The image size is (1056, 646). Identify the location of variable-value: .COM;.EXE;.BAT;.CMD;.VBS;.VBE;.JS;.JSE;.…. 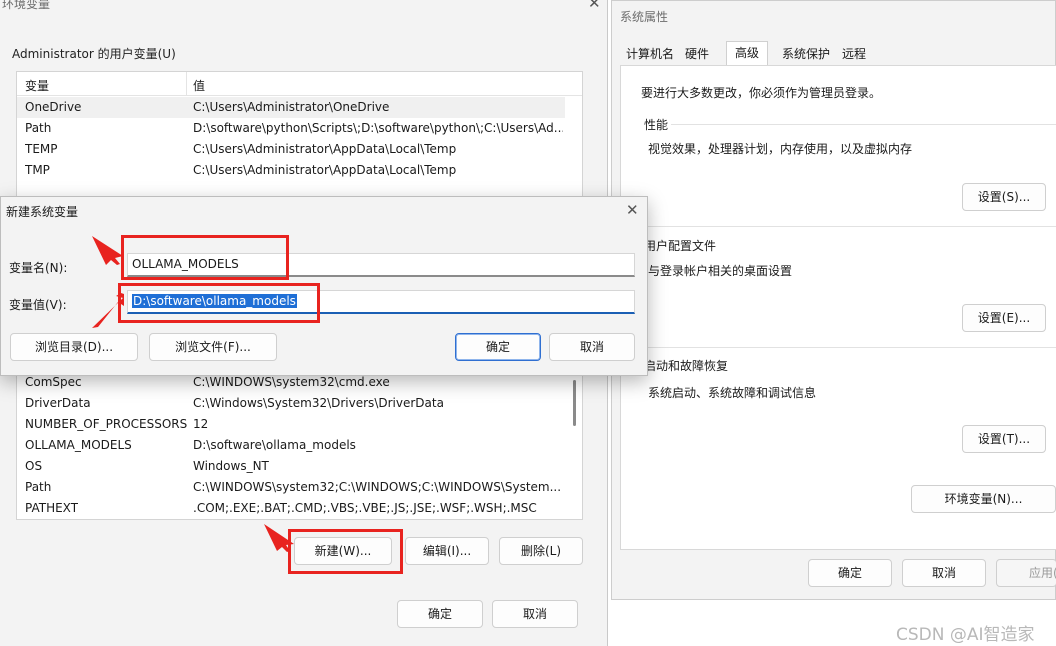
(365, 508).